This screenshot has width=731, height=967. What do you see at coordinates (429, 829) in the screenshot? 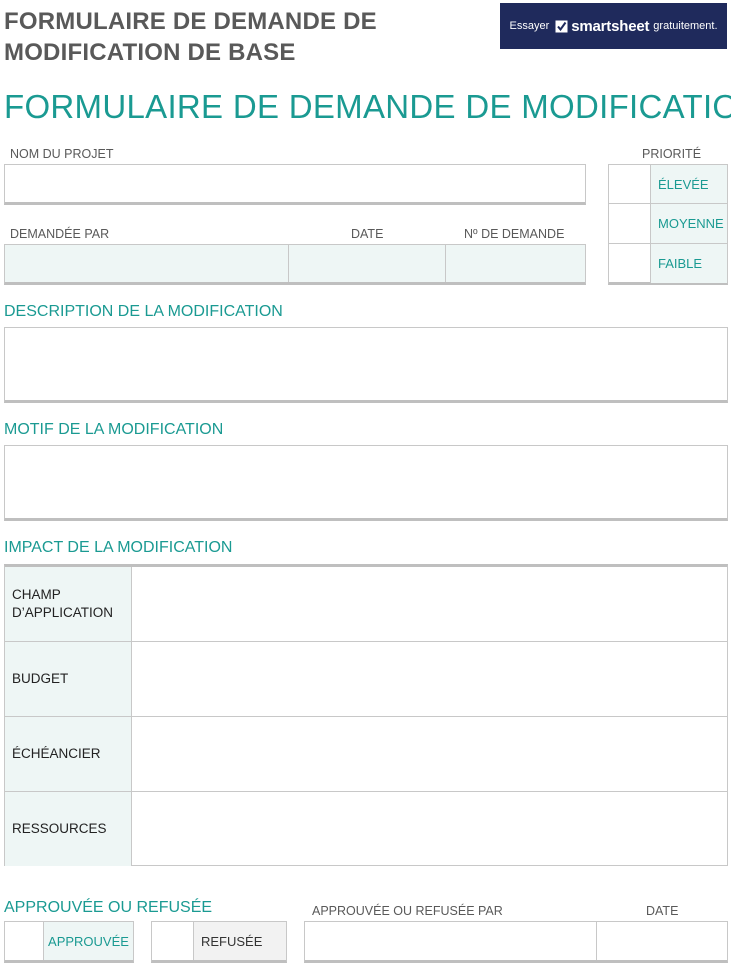
I see `impact-value-resources` at bounding box center [429, 829].